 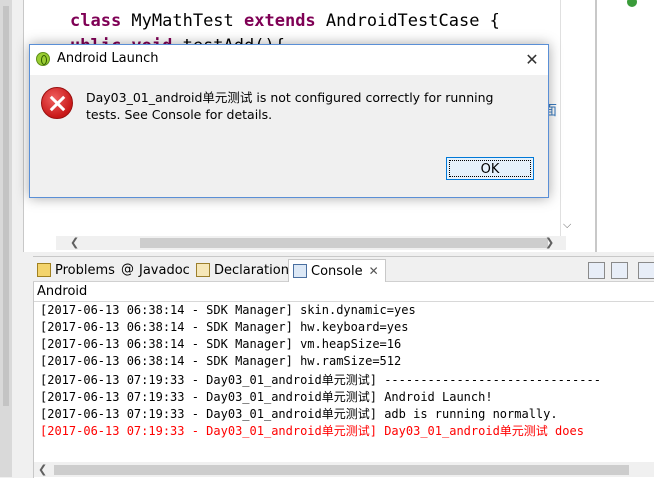 What do you see at coordinates (183, 21) in the screenshot?
I see `class-name: MyMathTest` at bounding box center [183, 21].